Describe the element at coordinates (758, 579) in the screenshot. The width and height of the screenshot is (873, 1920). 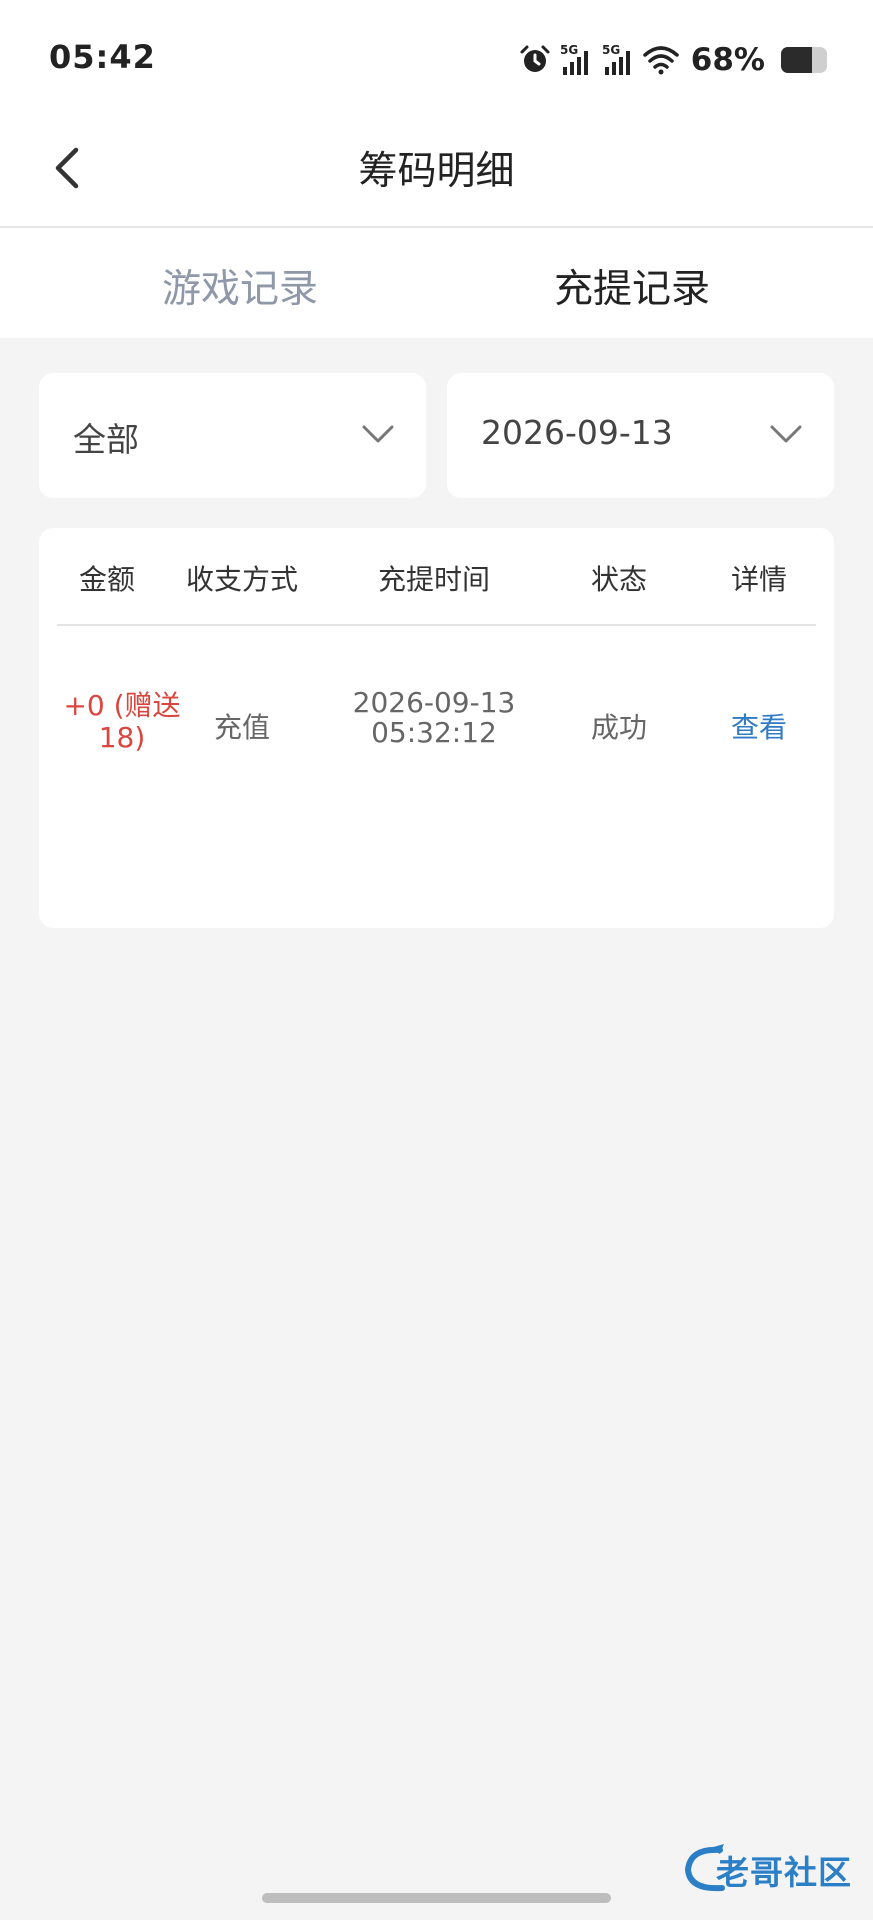
I see `column-header-detail: 详情` at that location.